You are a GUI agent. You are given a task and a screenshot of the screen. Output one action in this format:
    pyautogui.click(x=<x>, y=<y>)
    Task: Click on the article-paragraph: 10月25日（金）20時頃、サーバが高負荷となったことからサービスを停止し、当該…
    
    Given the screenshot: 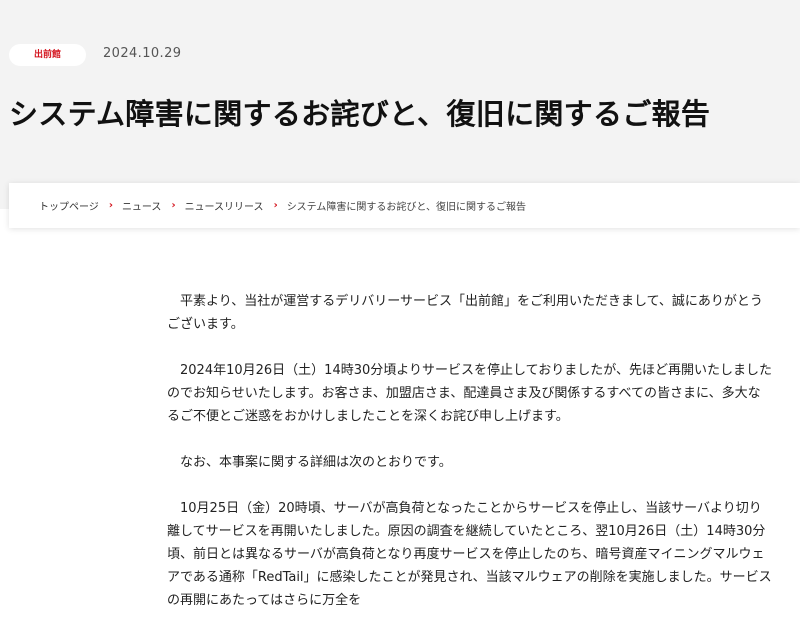 What is the action you would take?
    pyautogui.click(x=469, y=554)
    